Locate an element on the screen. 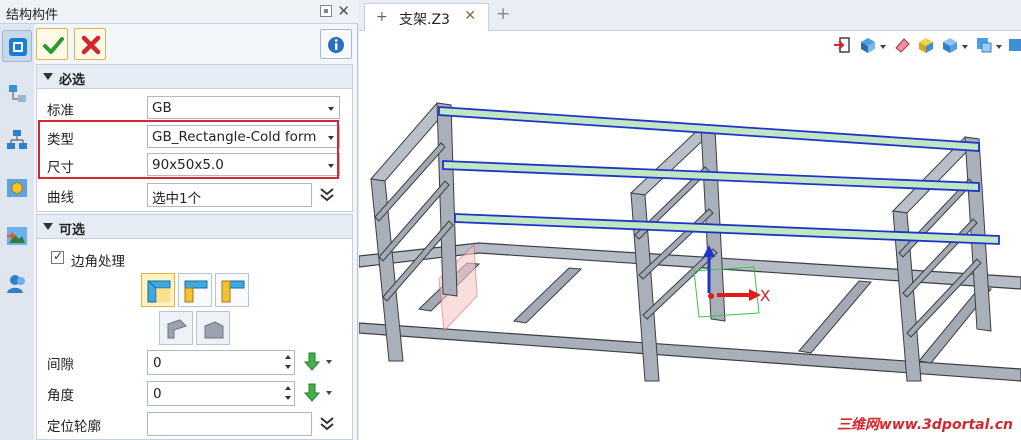 The height and width of the screenshot is (440, 1021). corner-butt1-icon is located at coordinates (196, 291).